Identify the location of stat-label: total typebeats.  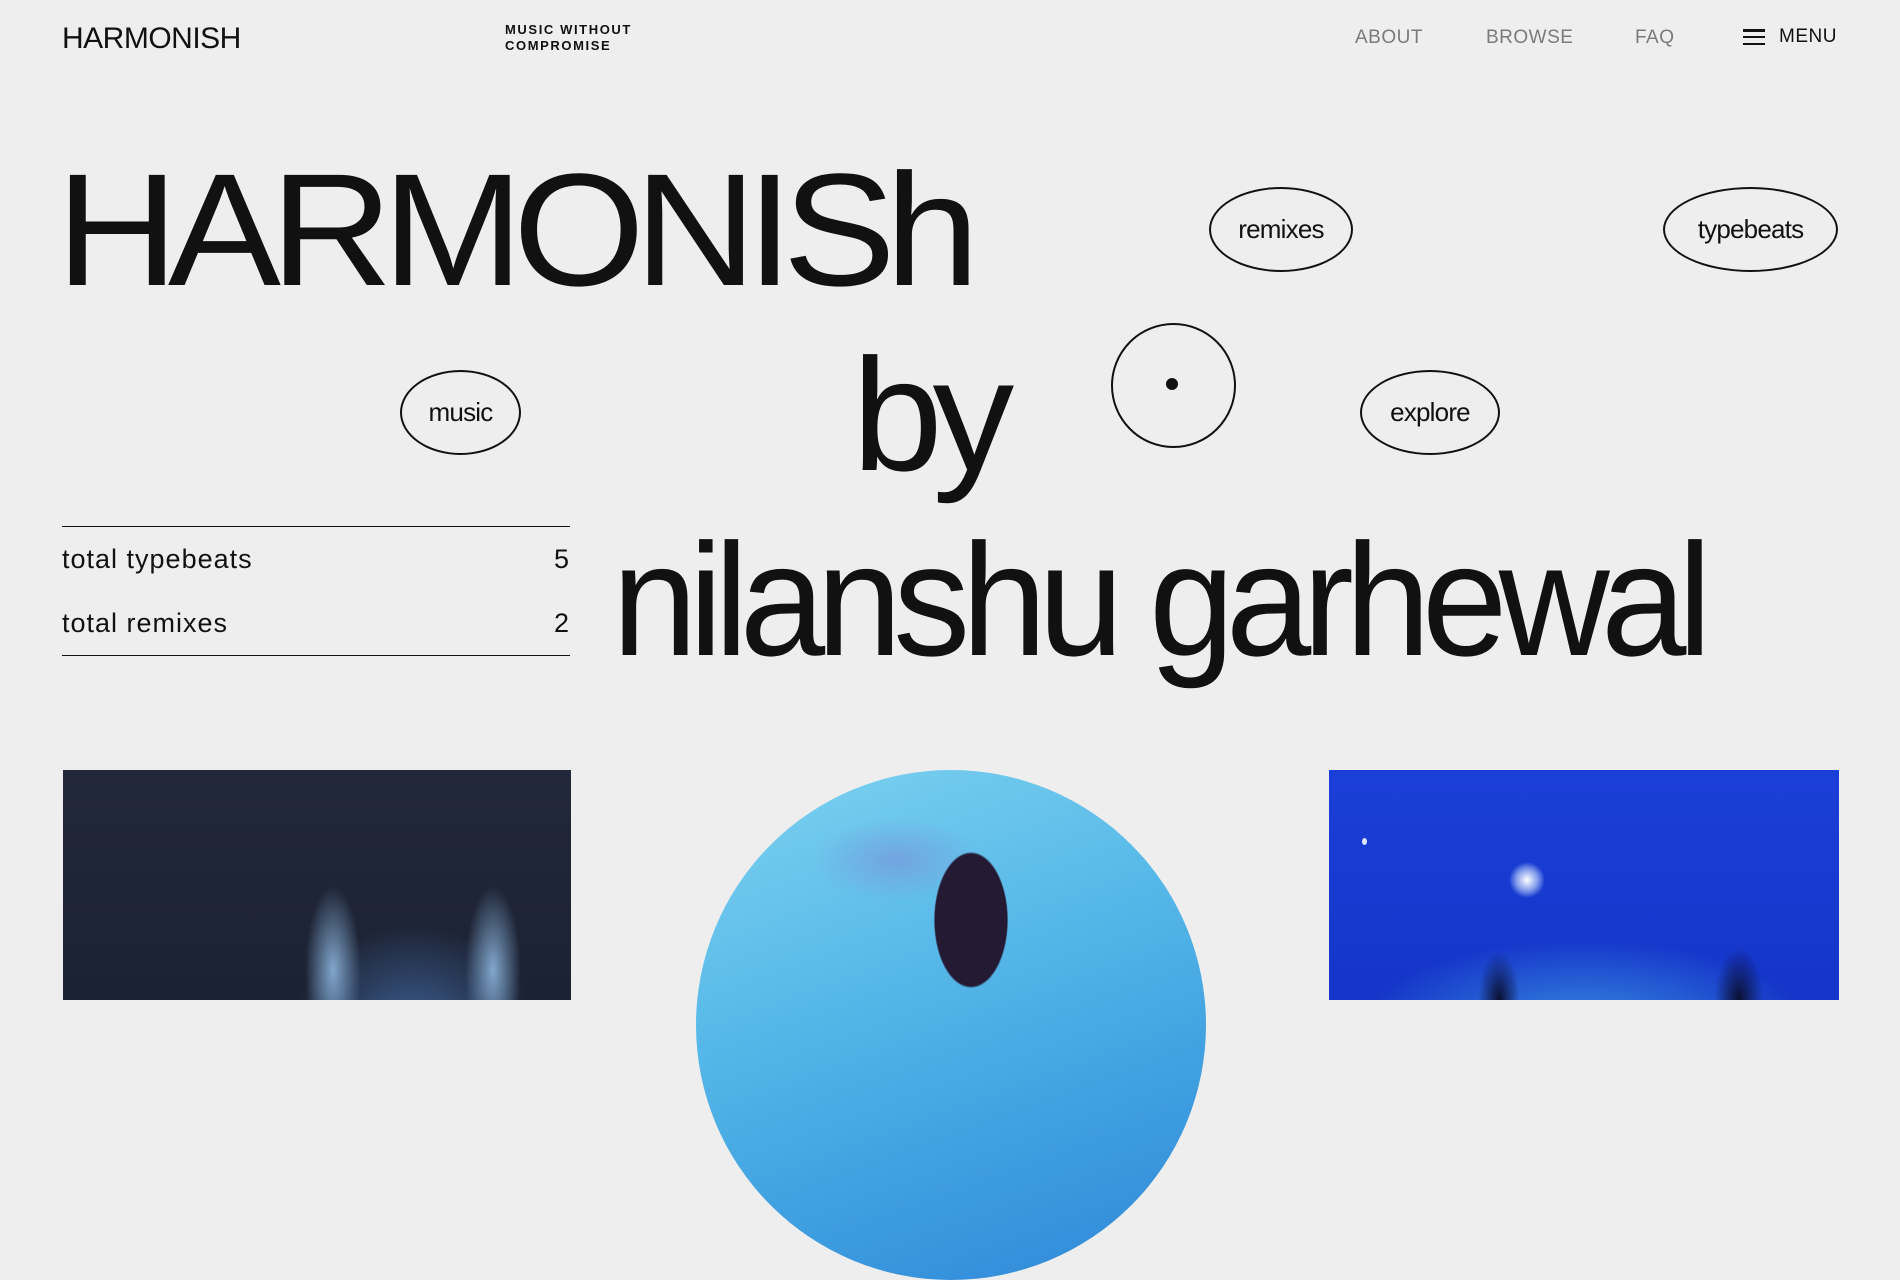
(157, 558).